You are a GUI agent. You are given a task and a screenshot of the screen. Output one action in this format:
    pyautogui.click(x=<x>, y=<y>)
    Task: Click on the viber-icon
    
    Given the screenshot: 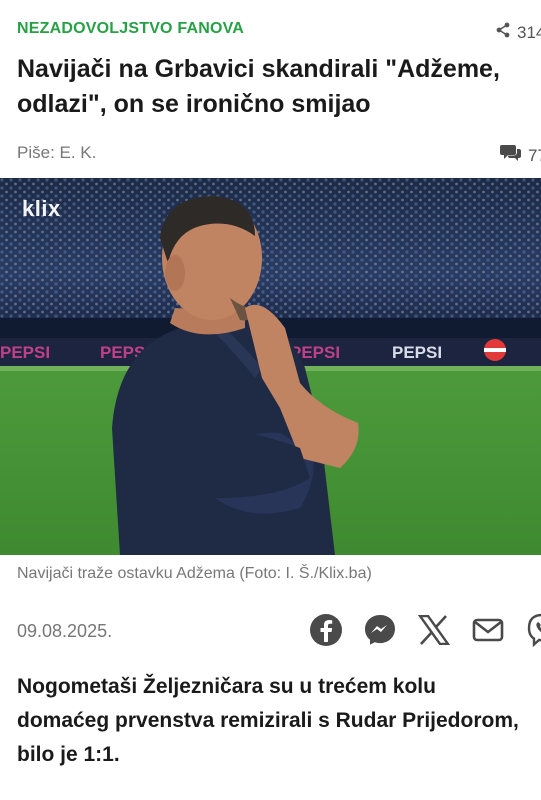 What is the action you would take?
    pyautogui.click(x=534, y=630)
    